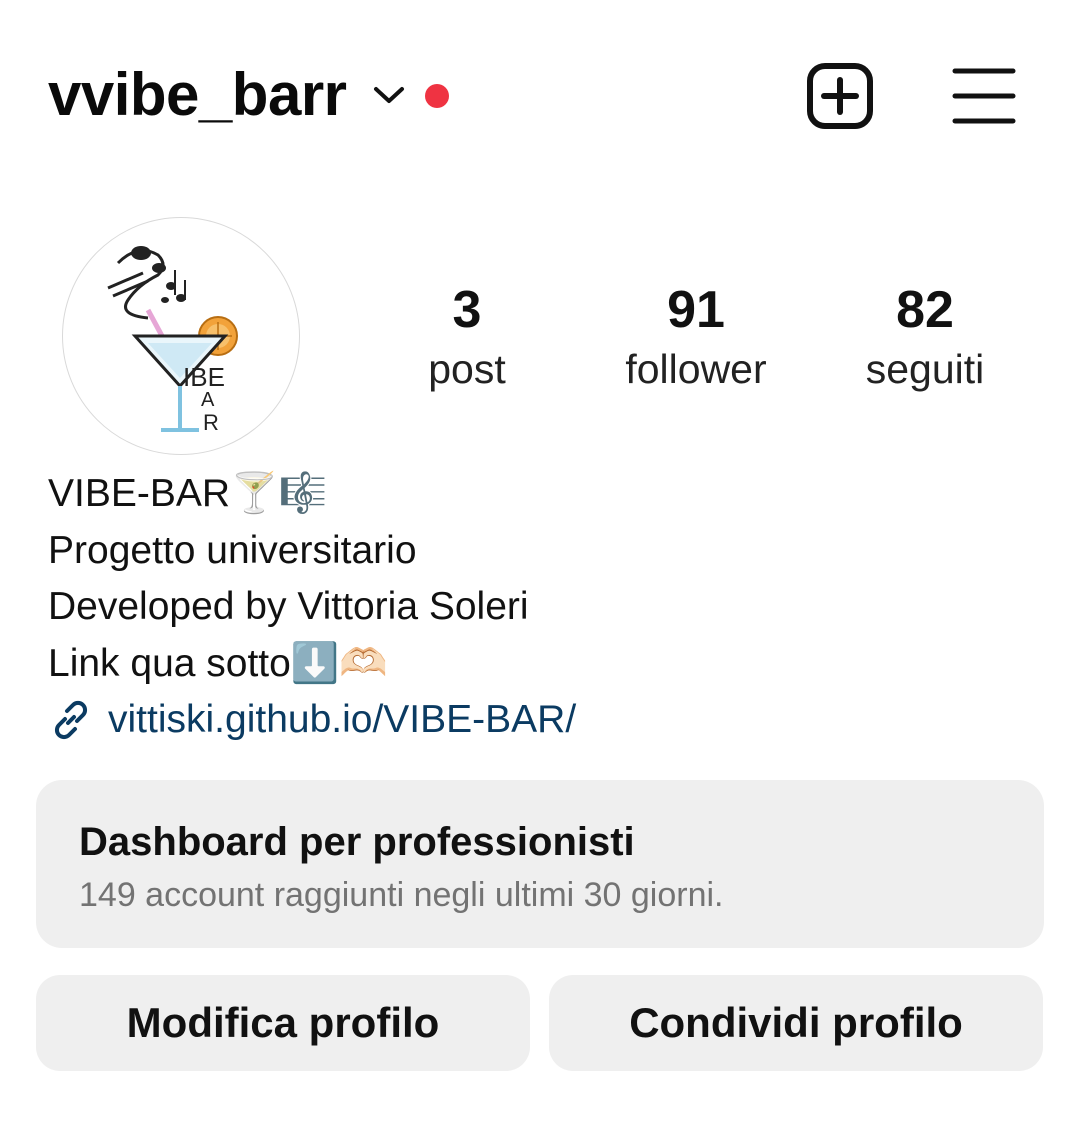 Image resolution: width=1080 pixels, height=1145 pixels. I want to click on link-icon, so click(71, 720).